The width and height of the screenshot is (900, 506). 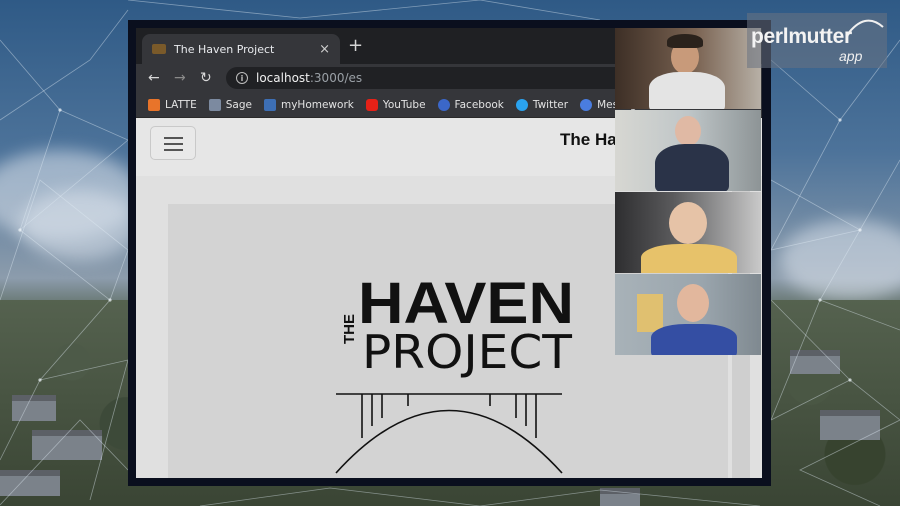 I want to click on tab-the-haven-project: The Haven Project ×, so click(x=241, y=49).